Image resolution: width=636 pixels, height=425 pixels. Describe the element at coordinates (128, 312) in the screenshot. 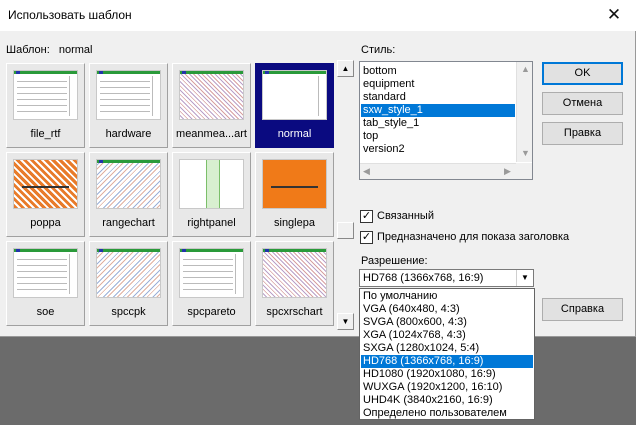

I see `template-tile-label: spccpk` at that location.